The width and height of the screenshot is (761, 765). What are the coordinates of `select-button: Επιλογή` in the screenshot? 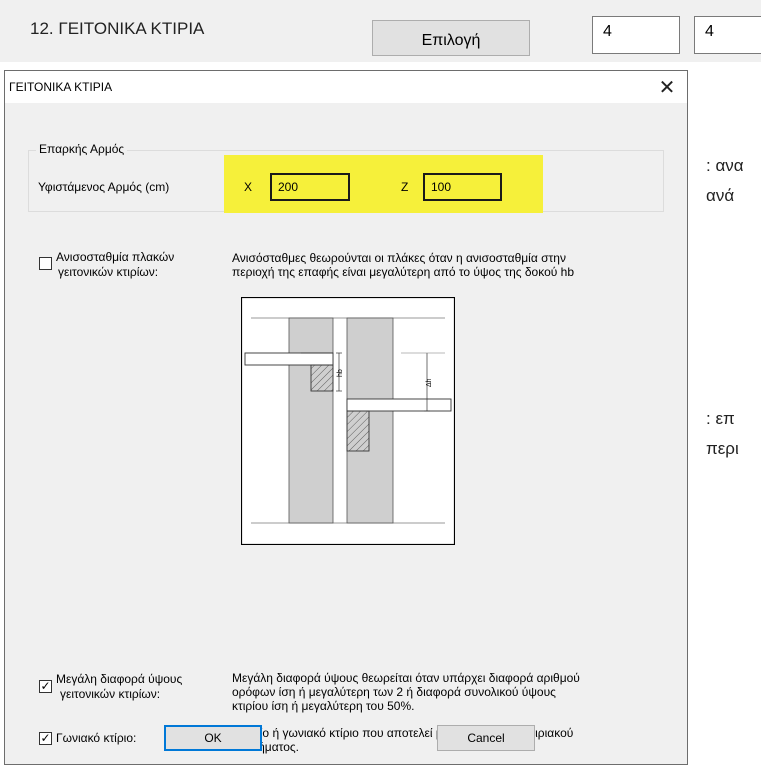 It's located at (451, 38).